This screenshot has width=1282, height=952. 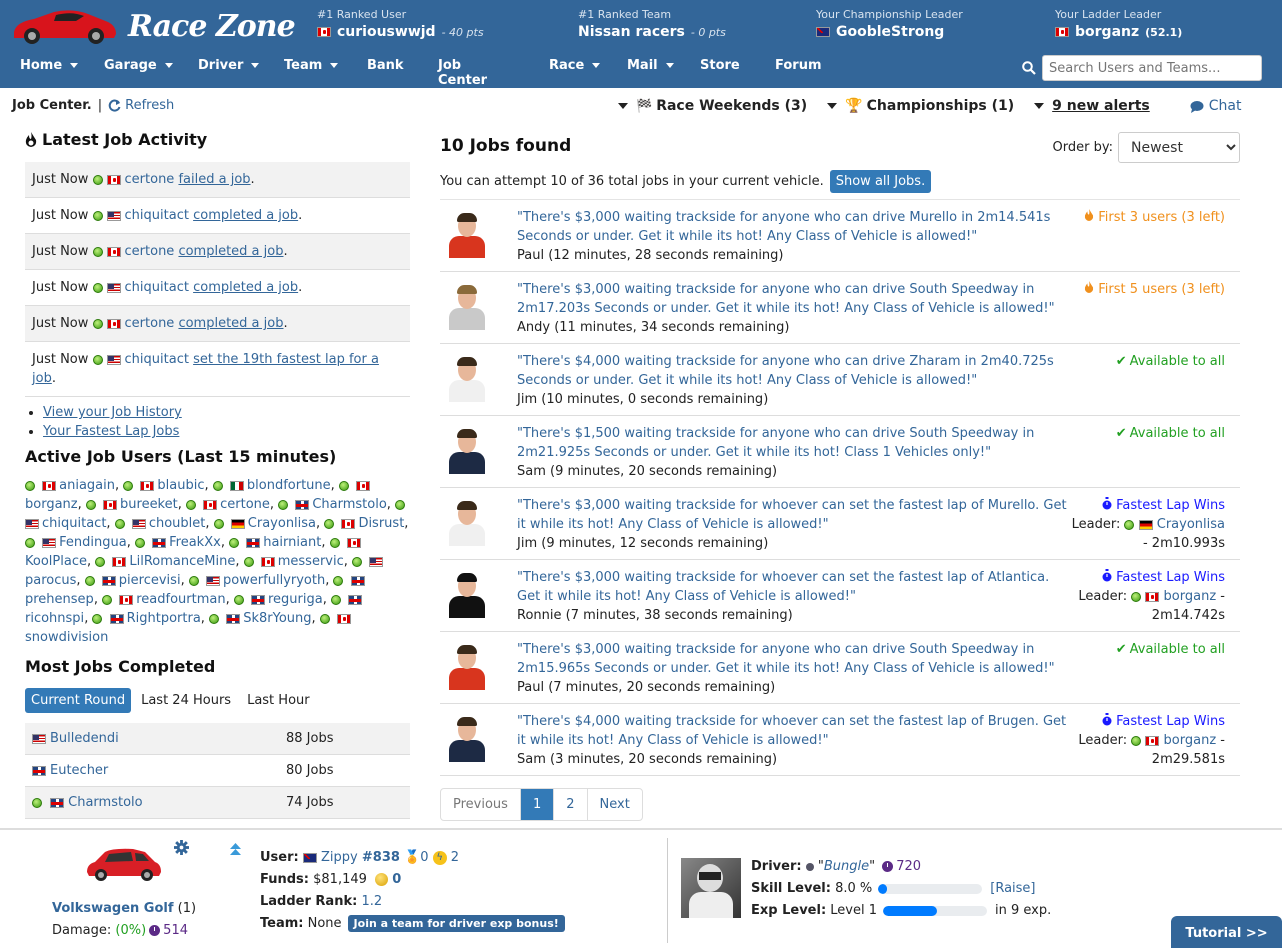 I want to click on active-user-link: messervic, so click(x=311, y=561).